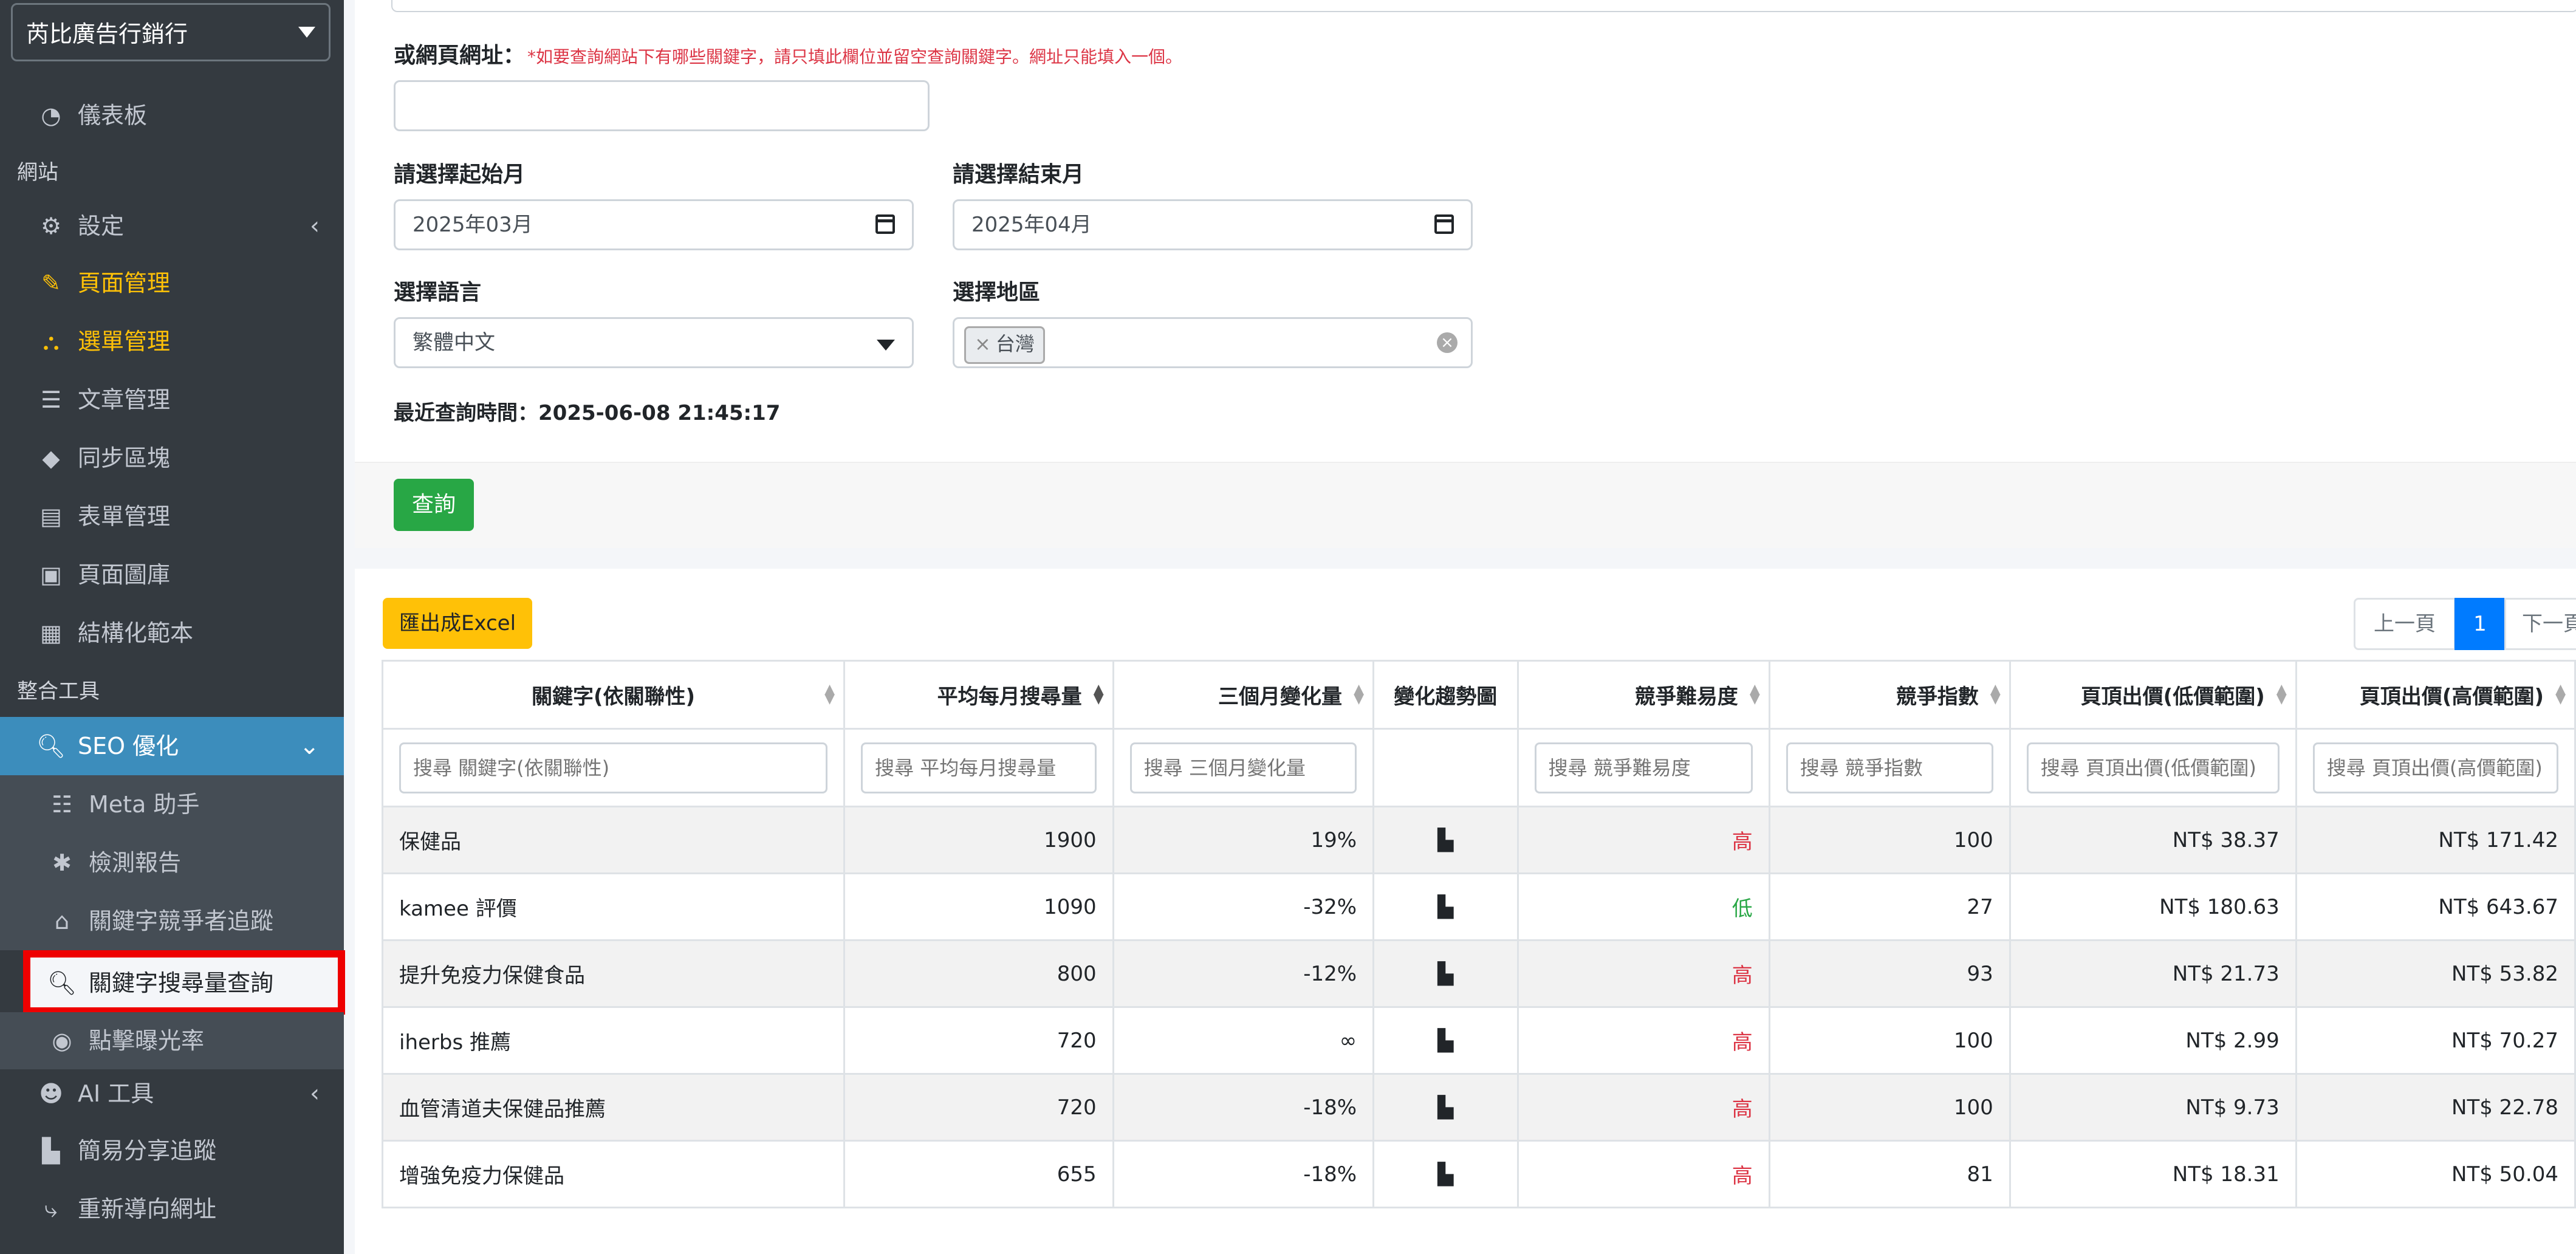 This screenshot has height=1254, width=2576. Describe the element at coordinates (1447, 342) in the screenshot. I see `clear-icon: ×` at that location.